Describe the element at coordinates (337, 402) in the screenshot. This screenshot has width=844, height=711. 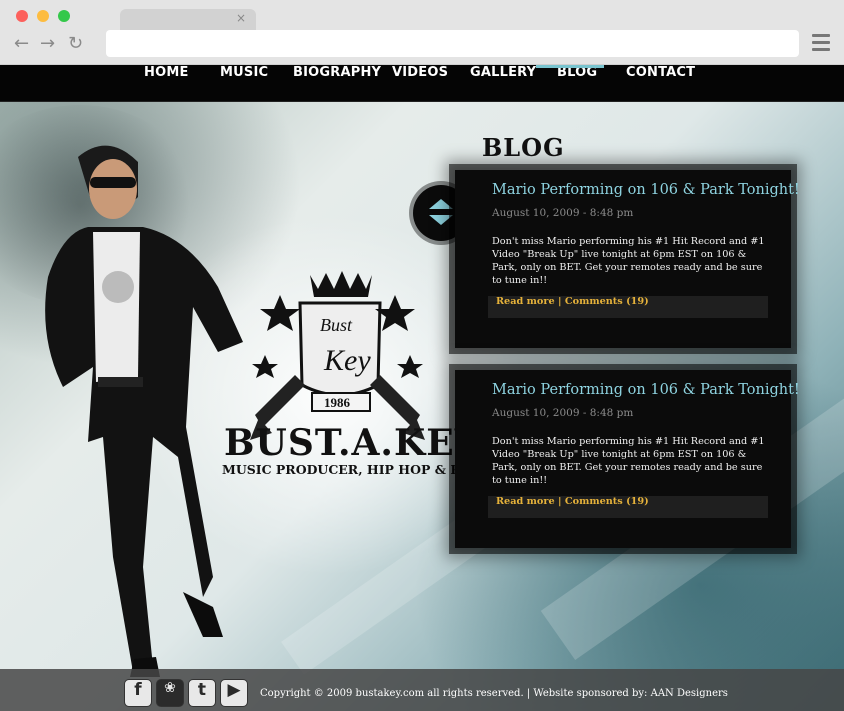
I see `emblem-year: 1986` at that location.